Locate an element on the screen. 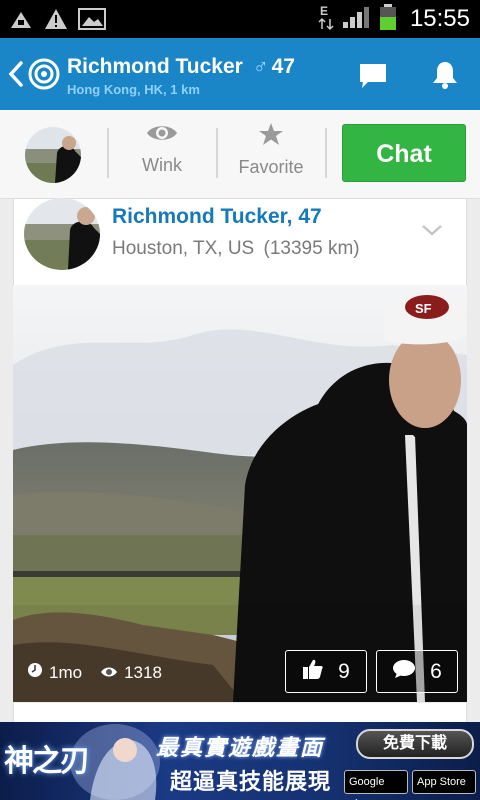  ad-brand: 神之刃 is located at coordinates (47, 761).